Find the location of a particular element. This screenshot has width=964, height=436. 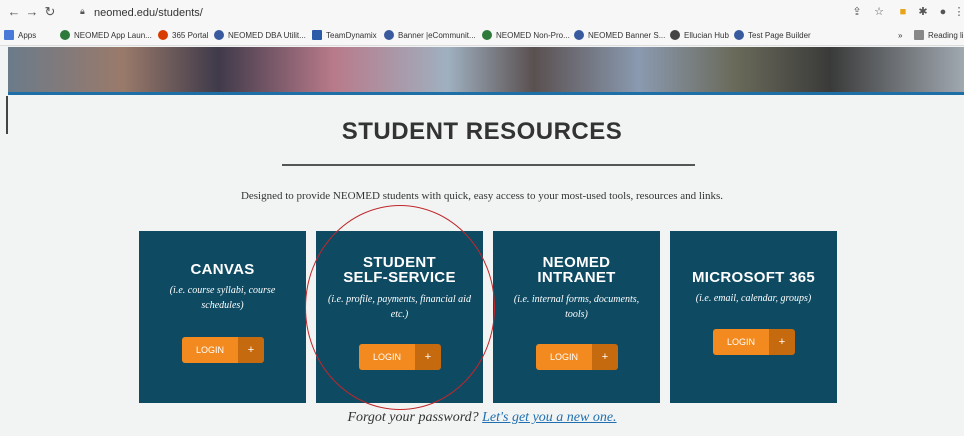

bookmark-apps: Apps is located at coordinates (20, 36).